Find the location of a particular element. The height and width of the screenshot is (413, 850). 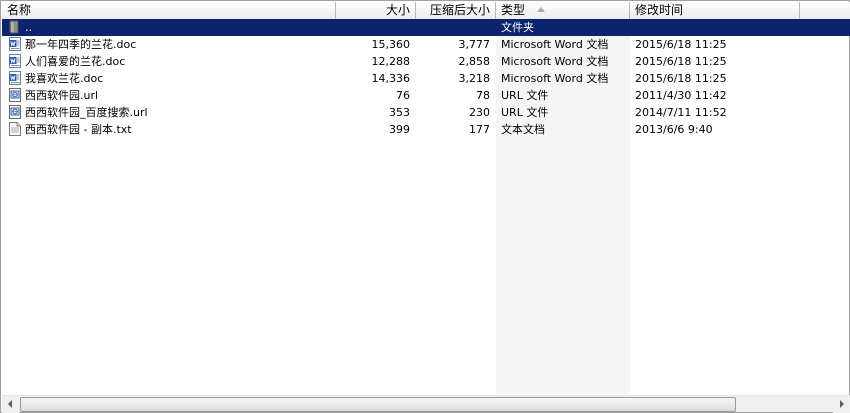

column-header-filler is located at coordinates (825, 10).